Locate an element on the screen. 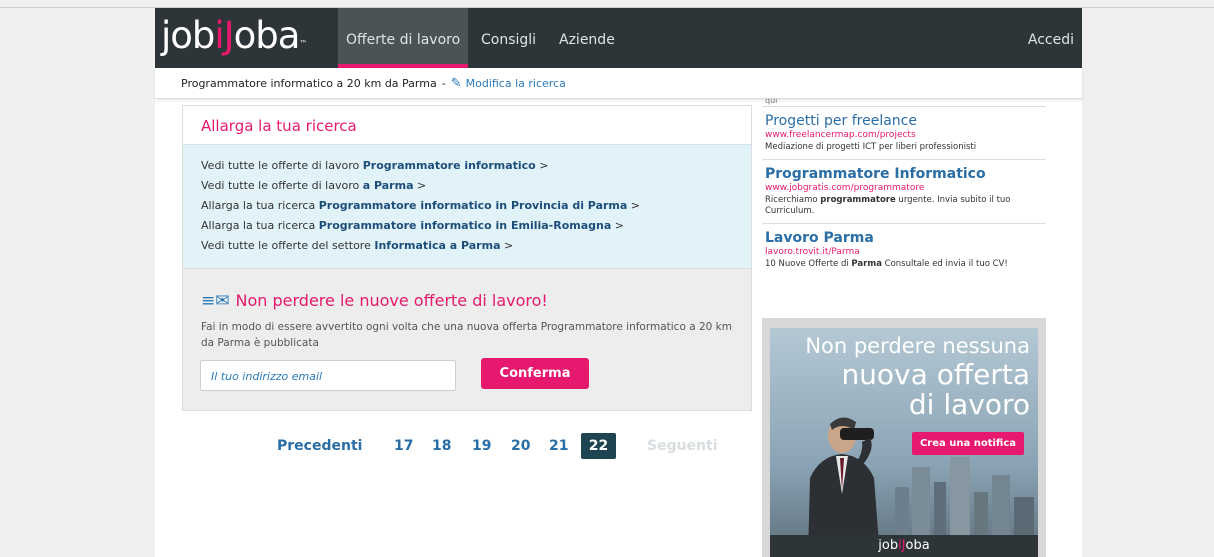 The height and width of the screenshot is (557, 1214). banner-logo-left: job is located at coordinates (888, 545).